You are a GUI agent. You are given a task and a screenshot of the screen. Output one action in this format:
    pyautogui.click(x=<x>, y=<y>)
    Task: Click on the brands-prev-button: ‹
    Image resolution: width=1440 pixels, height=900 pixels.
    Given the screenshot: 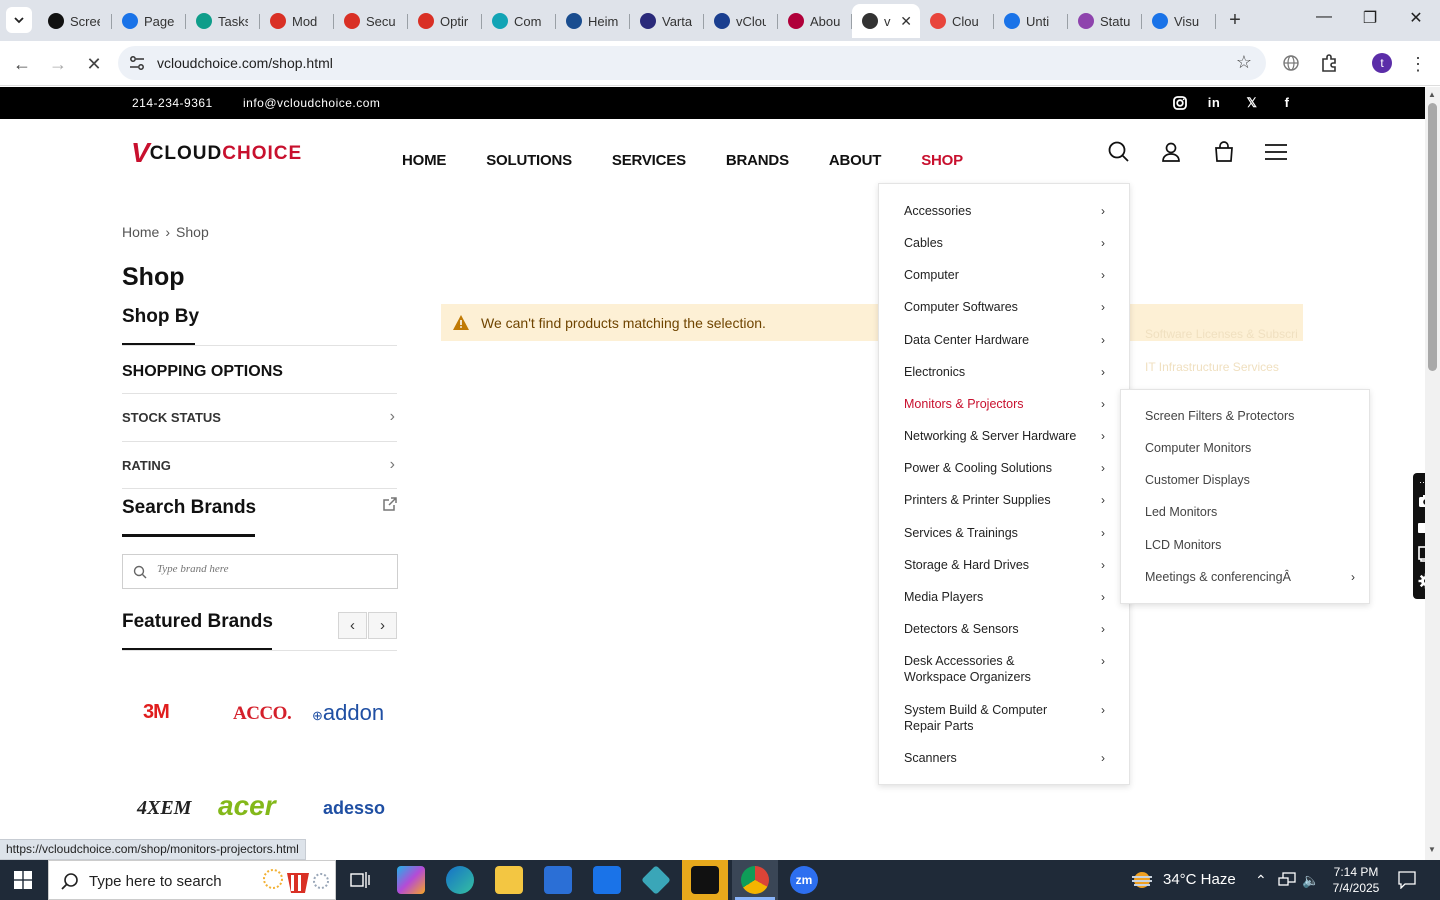 What is the action you would take?
    pyautogui.click(x=352, y=625)
    